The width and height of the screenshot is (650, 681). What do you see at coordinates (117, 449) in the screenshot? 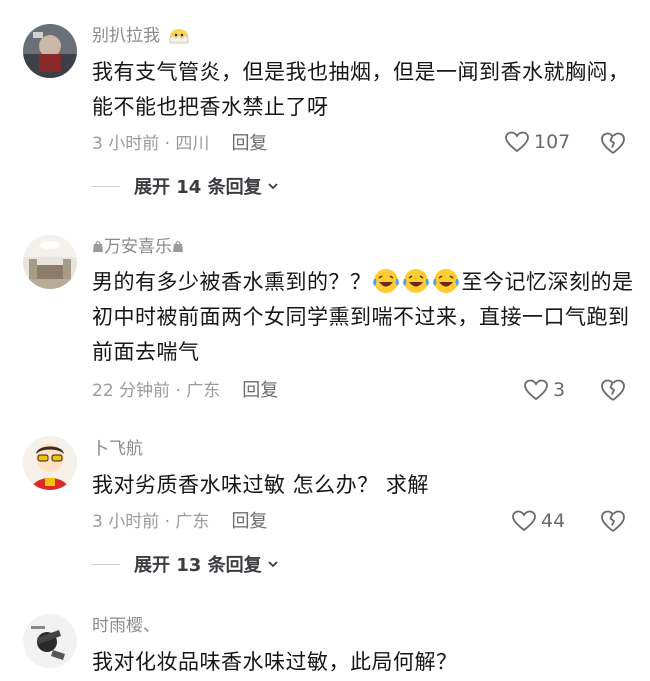
I see `username: 卜飞航` at bounding box center [117, 449].